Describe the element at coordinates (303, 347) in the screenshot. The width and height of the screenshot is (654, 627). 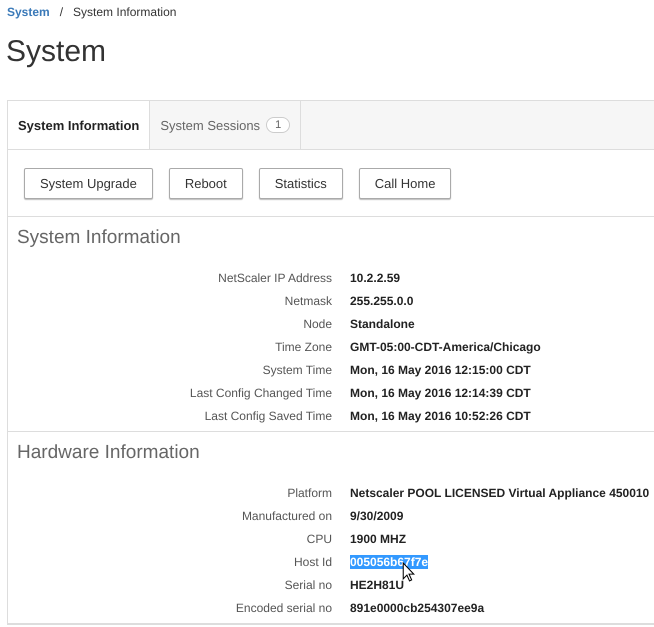
I see `field-label: Time Zone` at that location.